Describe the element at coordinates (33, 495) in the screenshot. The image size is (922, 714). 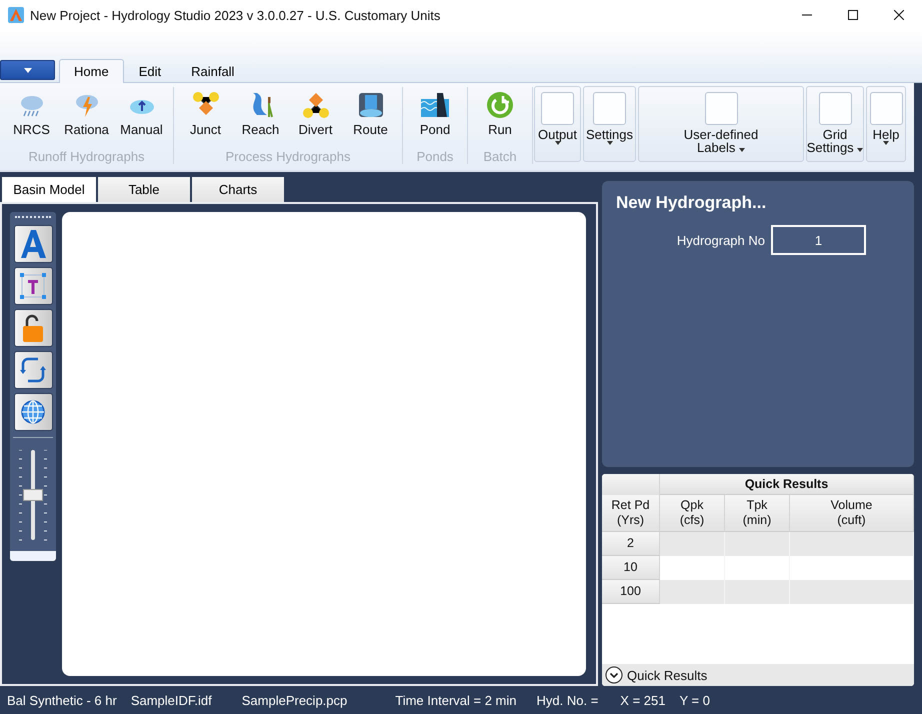
I see `slider-thumb` at that location.